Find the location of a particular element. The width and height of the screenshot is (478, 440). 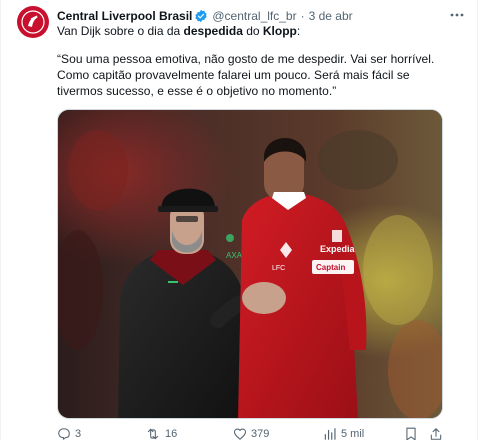

club-logo-icon is located at coordinates (33, 22).